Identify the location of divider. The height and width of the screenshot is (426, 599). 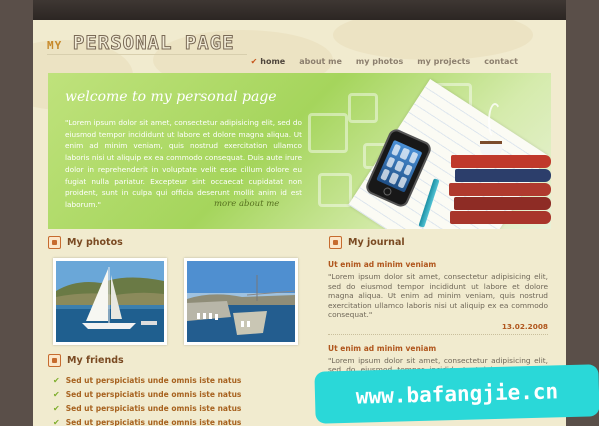
(438, 334).